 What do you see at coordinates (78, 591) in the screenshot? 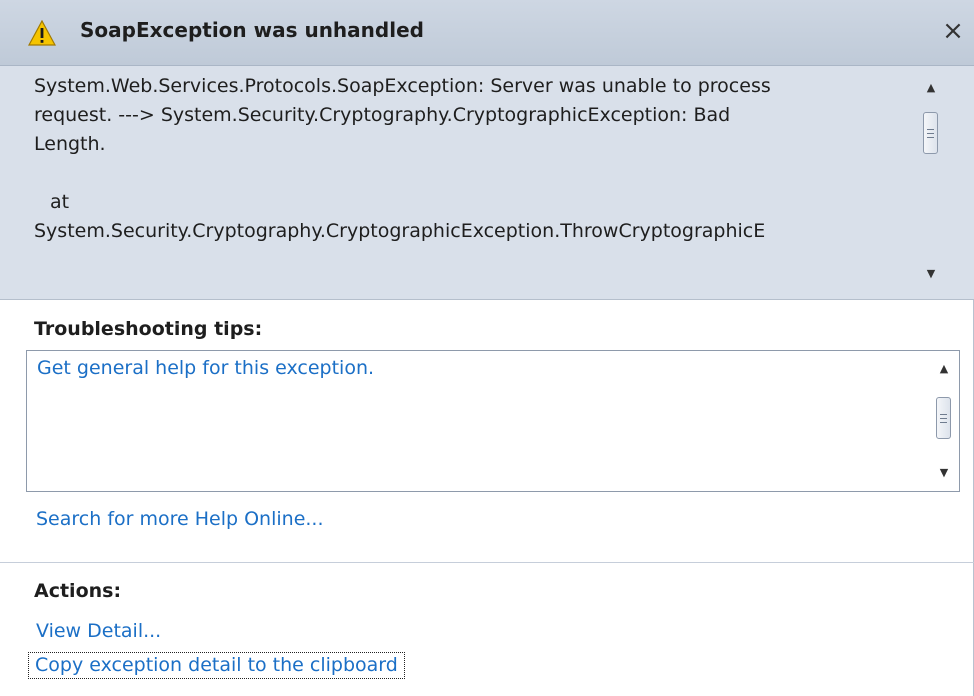
I see `actions-heading: Actions:` at bounding box center [78, 591].